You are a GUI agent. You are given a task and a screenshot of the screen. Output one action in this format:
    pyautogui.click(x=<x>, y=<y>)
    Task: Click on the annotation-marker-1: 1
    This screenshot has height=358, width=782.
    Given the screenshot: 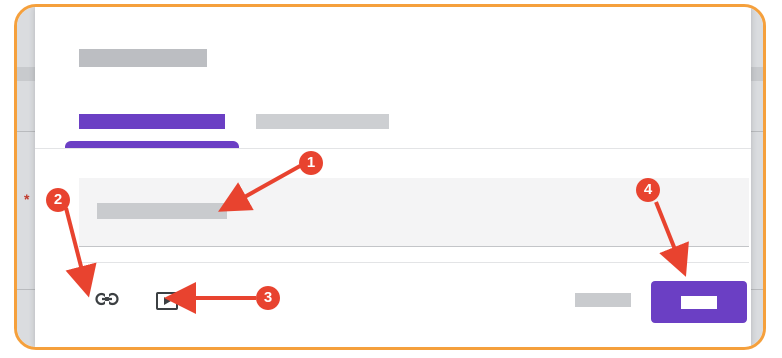 What is the action you would take?
    pyautogui.click(x=311, y=163)
    